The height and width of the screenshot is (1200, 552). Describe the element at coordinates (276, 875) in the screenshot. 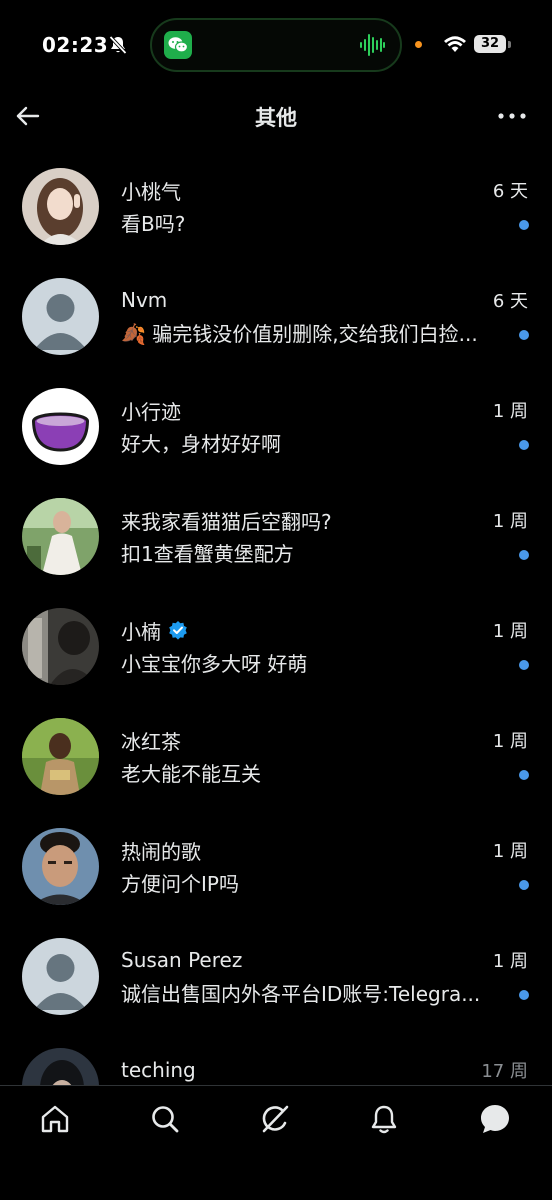

I see `conversation-item: 热闹的歌 1 周方便问个IP吗` at that location.